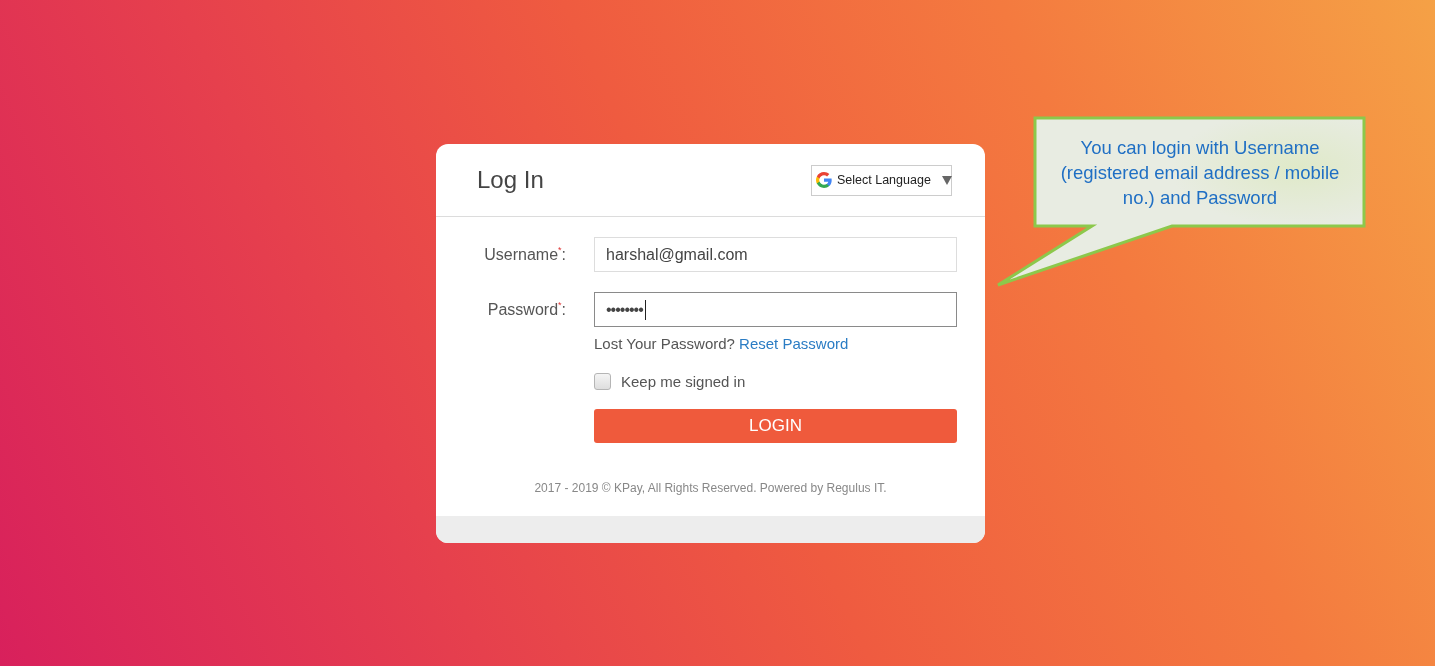 This screenshot has width=1435, height=666. What do you see at coordinates (794, 343) in the screenshot?
I see `reset-password-link: Reset Password` at bounding box center [794, 343].